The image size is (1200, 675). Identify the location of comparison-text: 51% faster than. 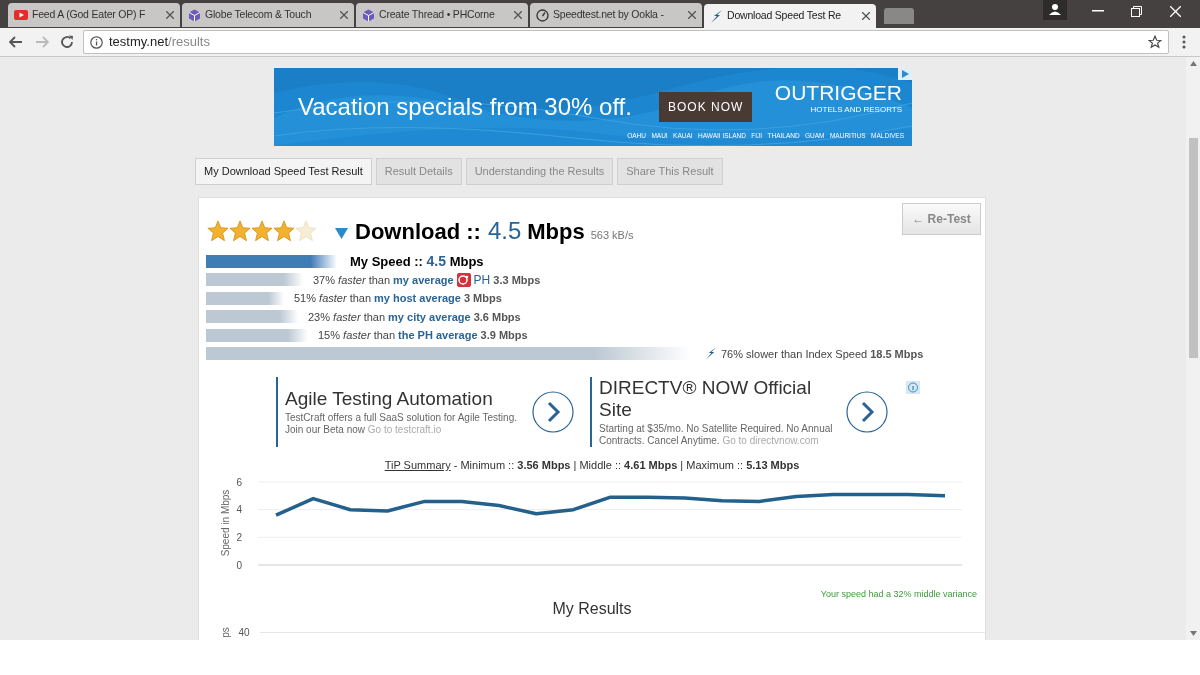
(333, 298).